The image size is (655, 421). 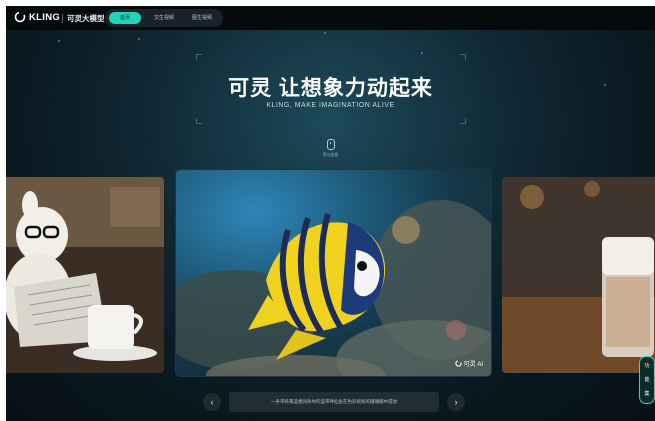 I want to click on watermark-text: 可灵 AI, so click(x=473, y=365).